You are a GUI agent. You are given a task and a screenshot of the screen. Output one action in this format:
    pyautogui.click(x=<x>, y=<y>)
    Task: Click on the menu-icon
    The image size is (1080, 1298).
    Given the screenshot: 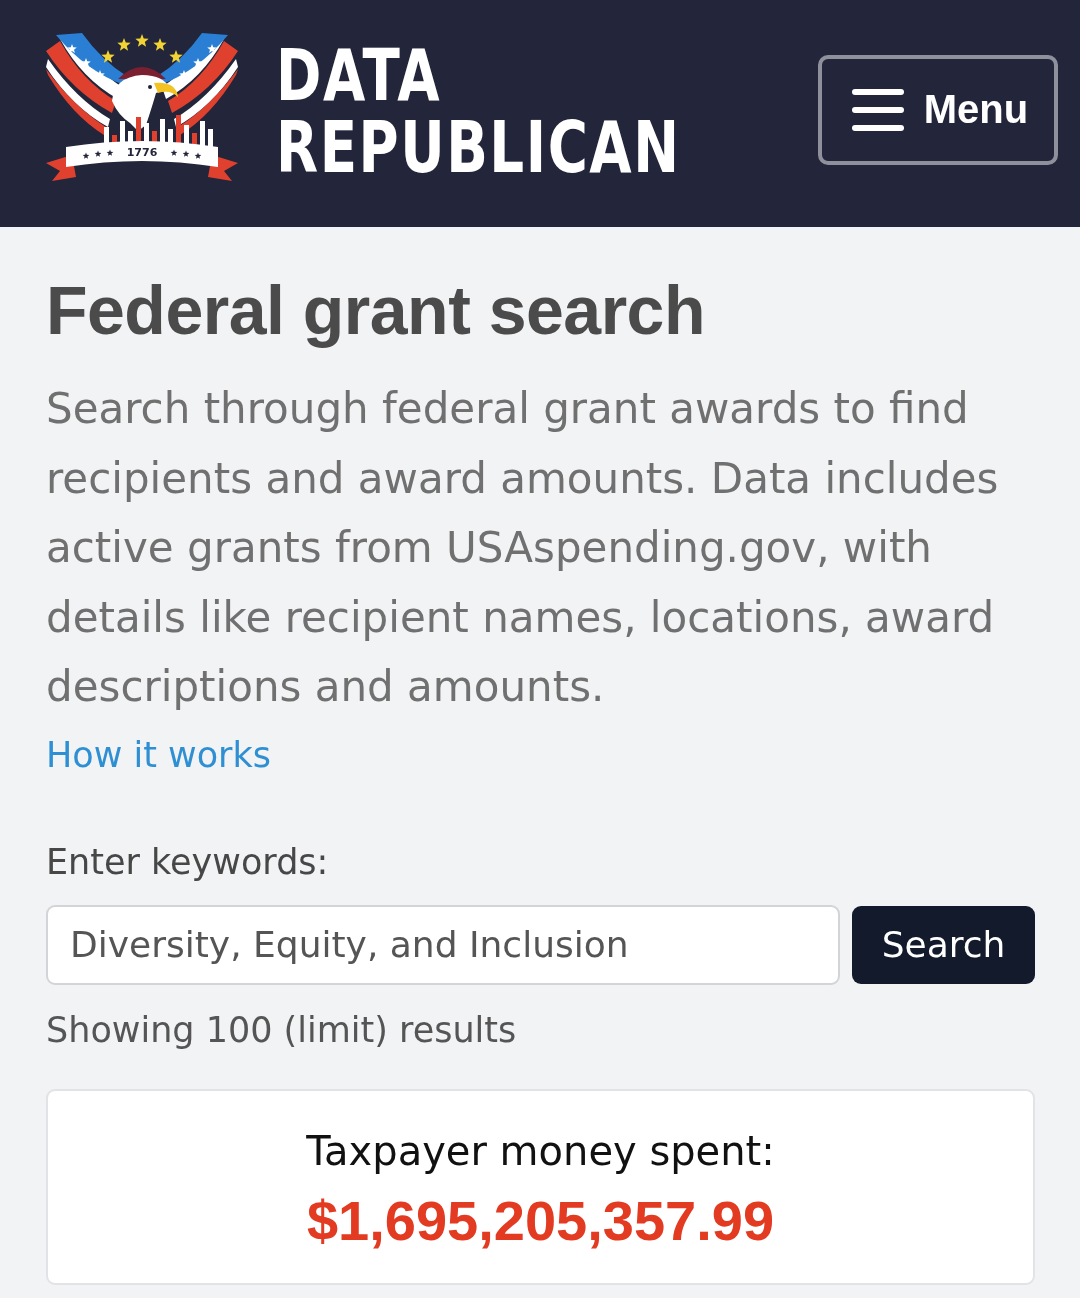 What is the action you would take?
    pyautogui.click(x=877, y=109)
    